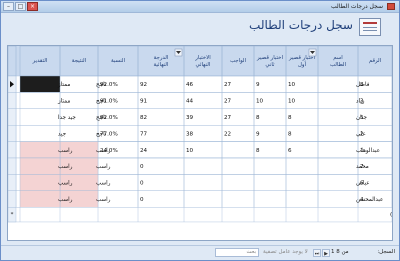 The width and height of the screenshot is (400, 261). What do you see at coordinates (361, 134) in the screenshot?
I see `cell-value: علي` at bounding box center [361, 134].